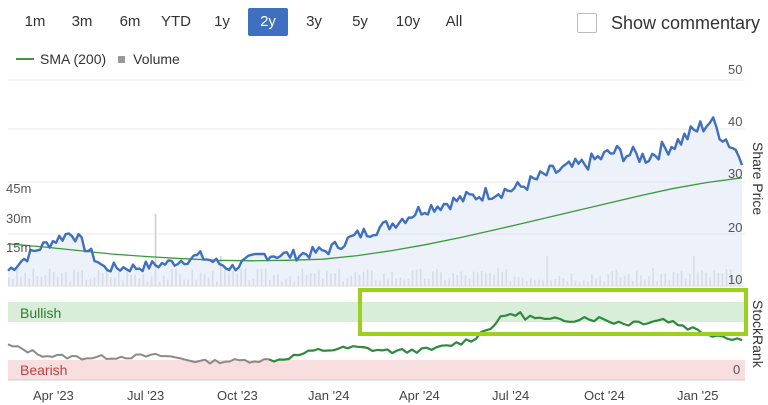 The image size is (768, 405). Describe the element at coordinates (237, 395) in the screenshot. I see `x-tick-oct-23: Oct '23` at that location.